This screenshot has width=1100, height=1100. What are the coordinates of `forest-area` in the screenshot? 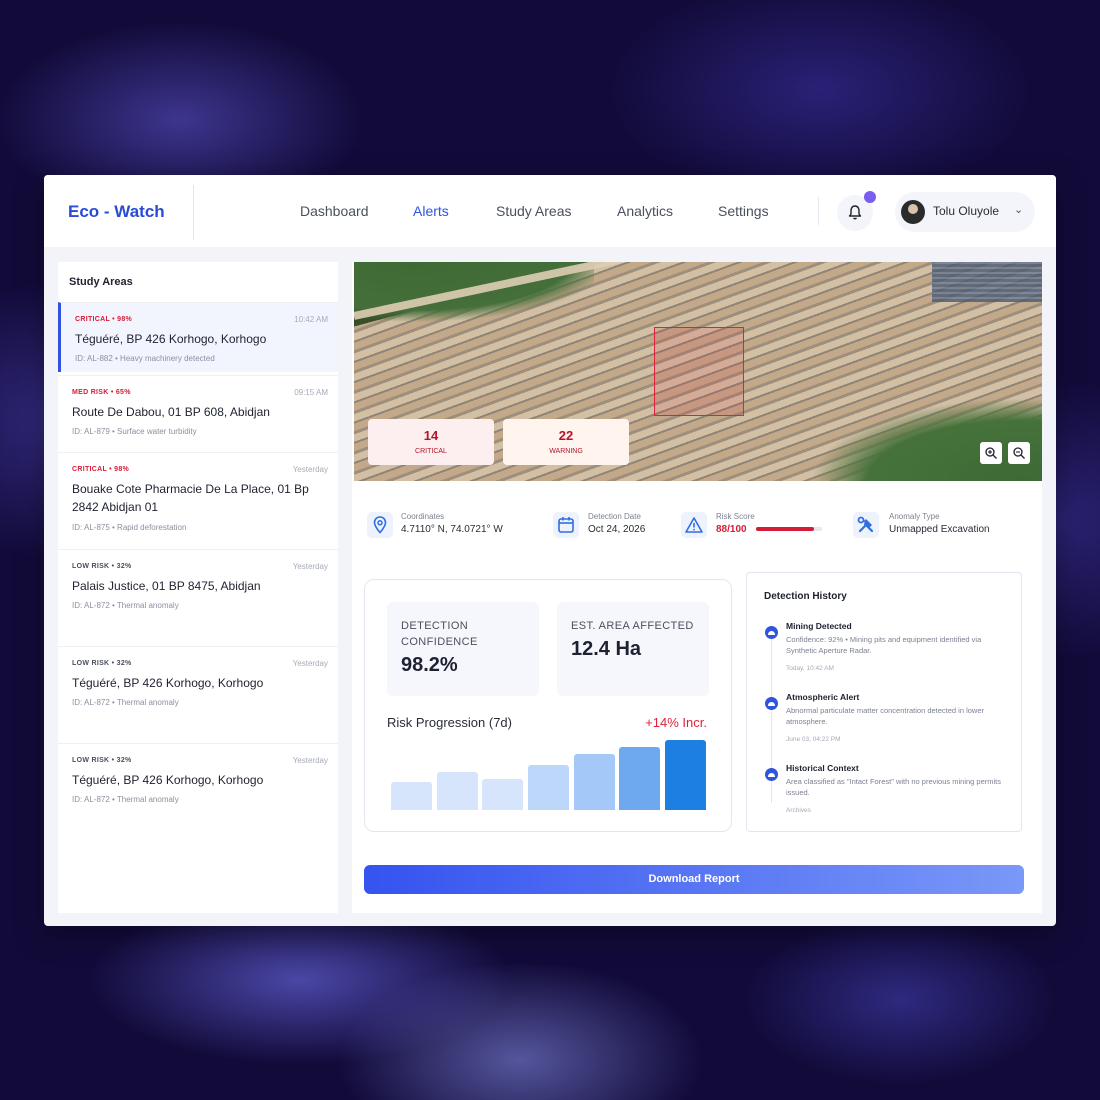 It's located at (912, 426).